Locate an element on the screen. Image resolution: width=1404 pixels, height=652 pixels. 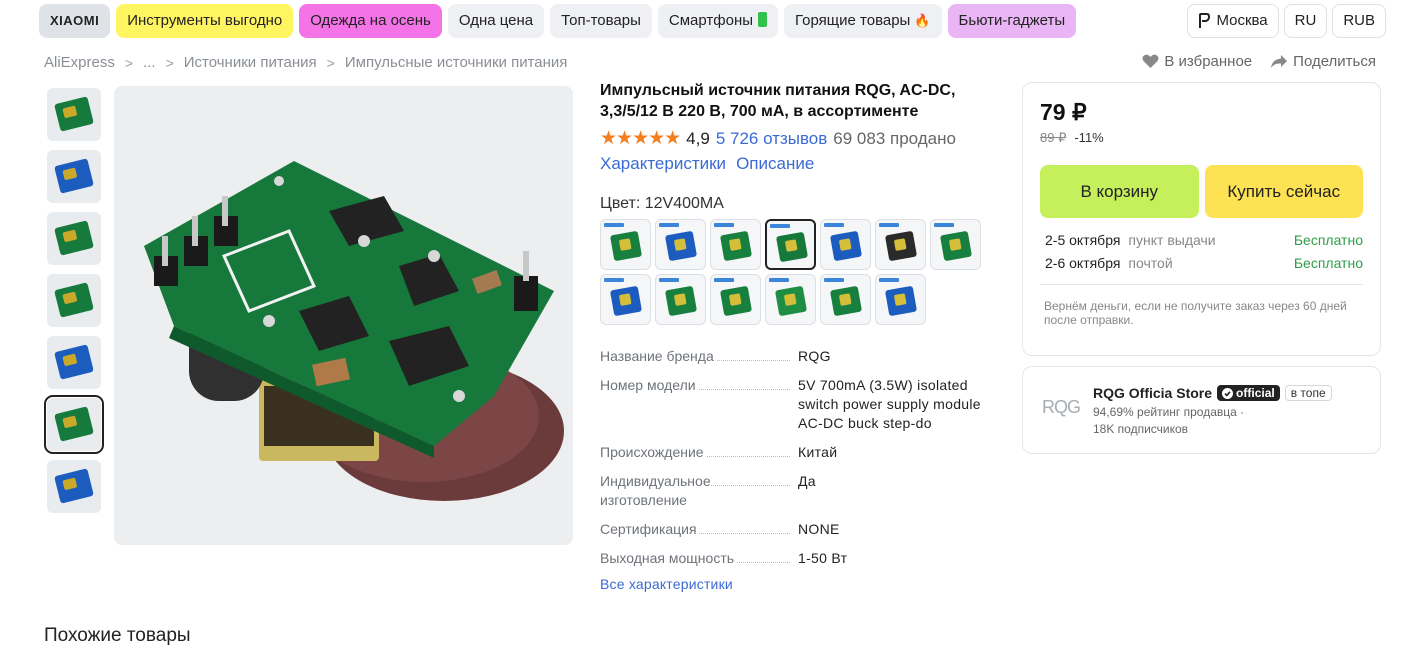
rating-value: 4,9 is located at coordinates (698, 138).